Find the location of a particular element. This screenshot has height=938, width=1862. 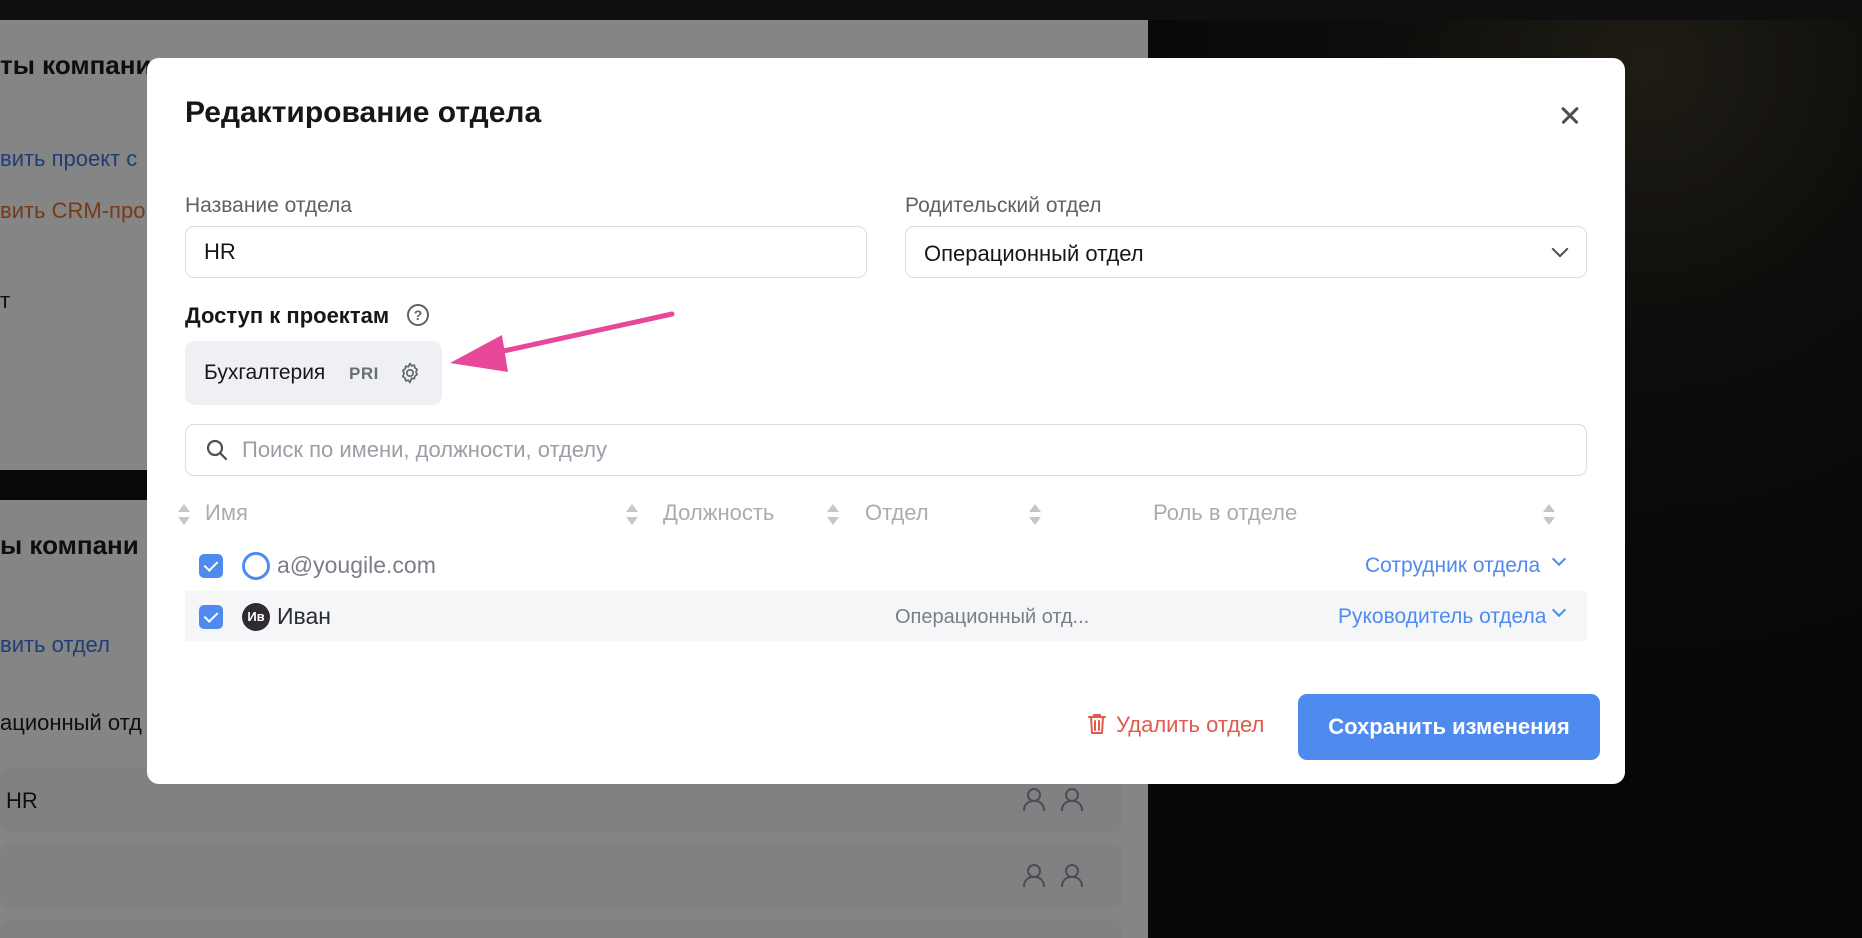

help-icon: ? is located at coordinates (418, 315).